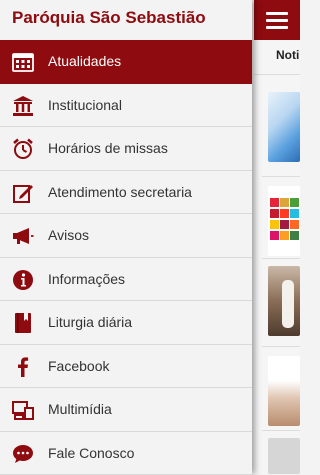 This screenshot has width=320, height=475. Describe the element at coordinates (78, 366) in the screenshot. I see `menu-item-label: Facebook` at that location.